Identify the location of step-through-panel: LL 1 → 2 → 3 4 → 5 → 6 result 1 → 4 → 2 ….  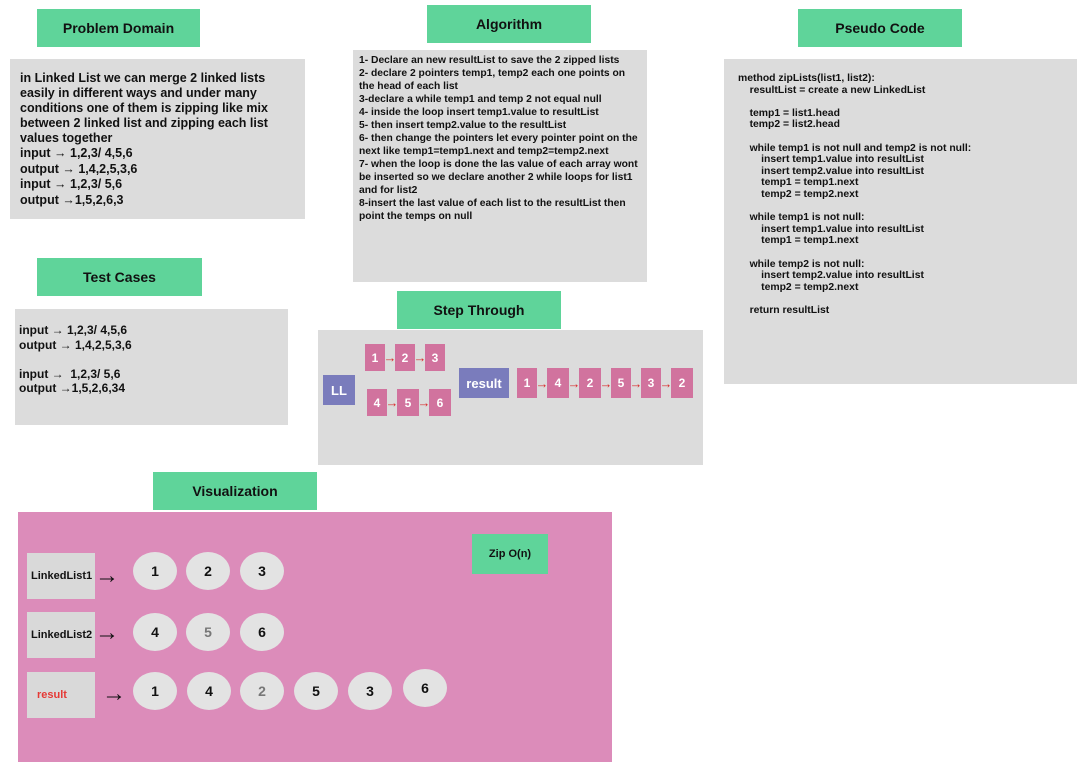
(510, 397).